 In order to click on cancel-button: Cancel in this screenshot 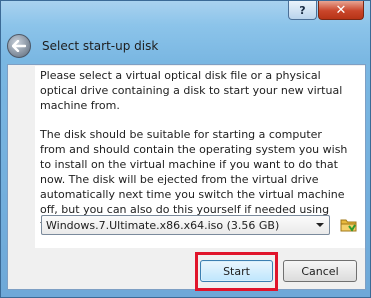, I will do `click(320, 271)`.